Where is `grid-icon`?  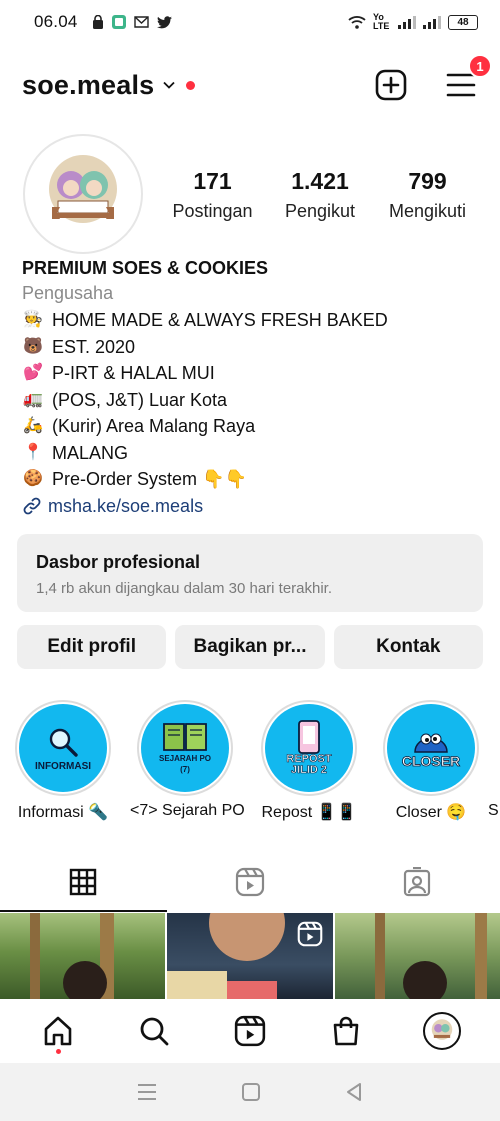 grid-icon is located at coordinates (83, 882).